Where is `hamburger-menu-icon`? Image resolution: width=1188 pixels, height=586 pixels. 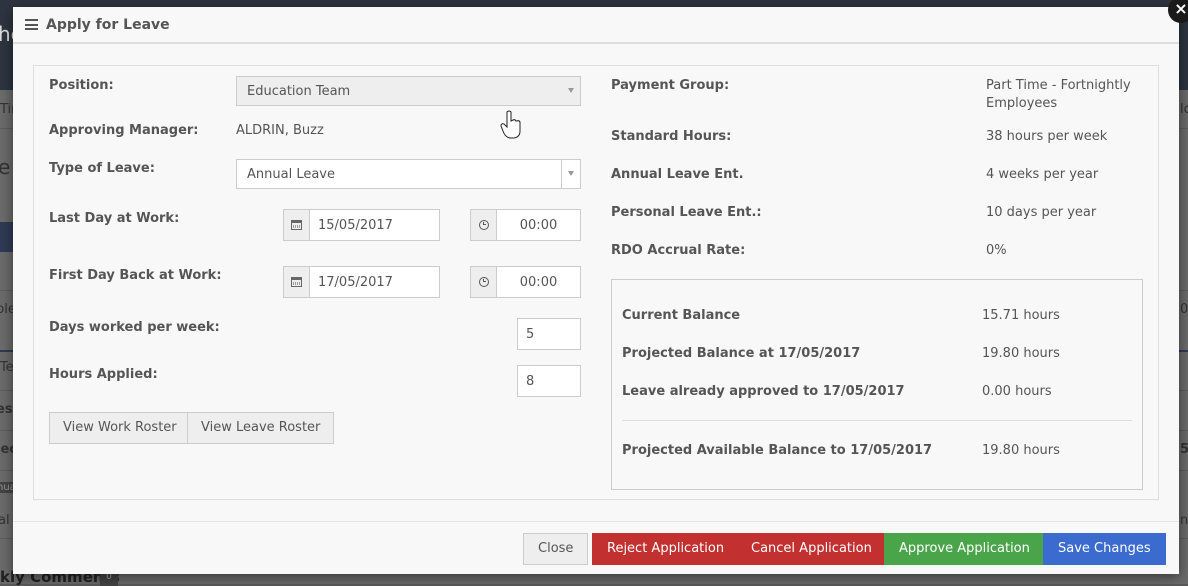
hamburger-menu-icon is located at coordinates (31, 24).